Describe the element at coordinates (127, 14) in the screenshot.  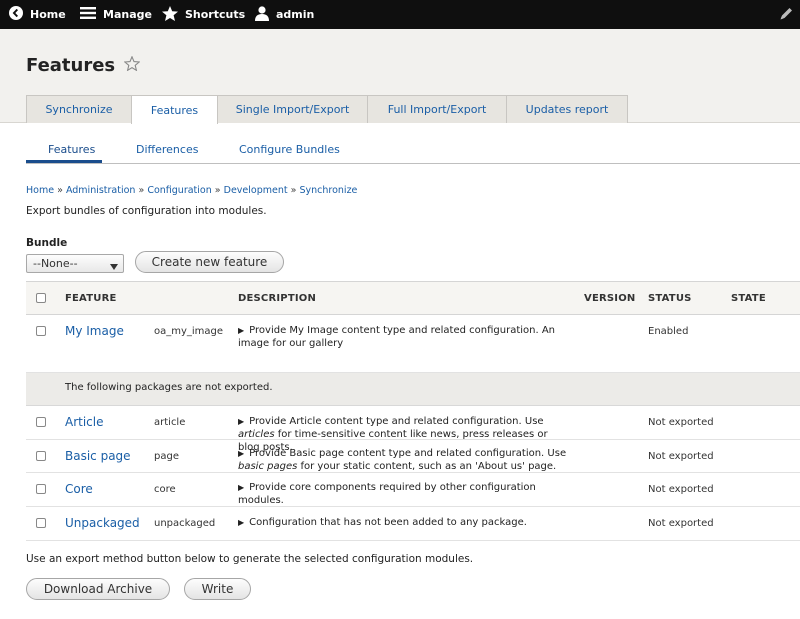
I see `toolbar-manage-label: Manage` at that location.